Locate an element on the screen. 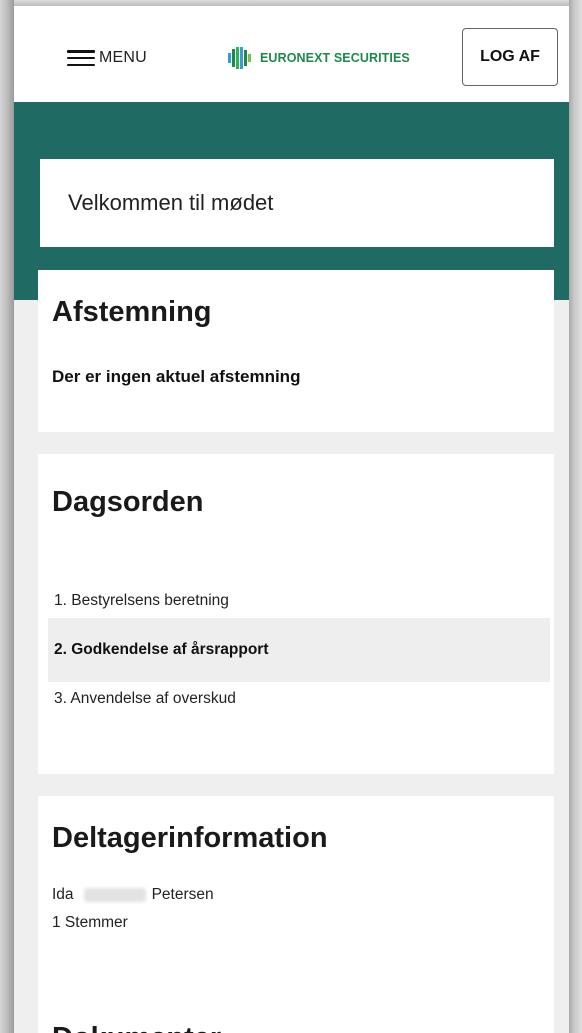 The width and height of the screenshot is (582, 1033). welcome-card: Velkommen til mødet is located at coordinates (297, 203).